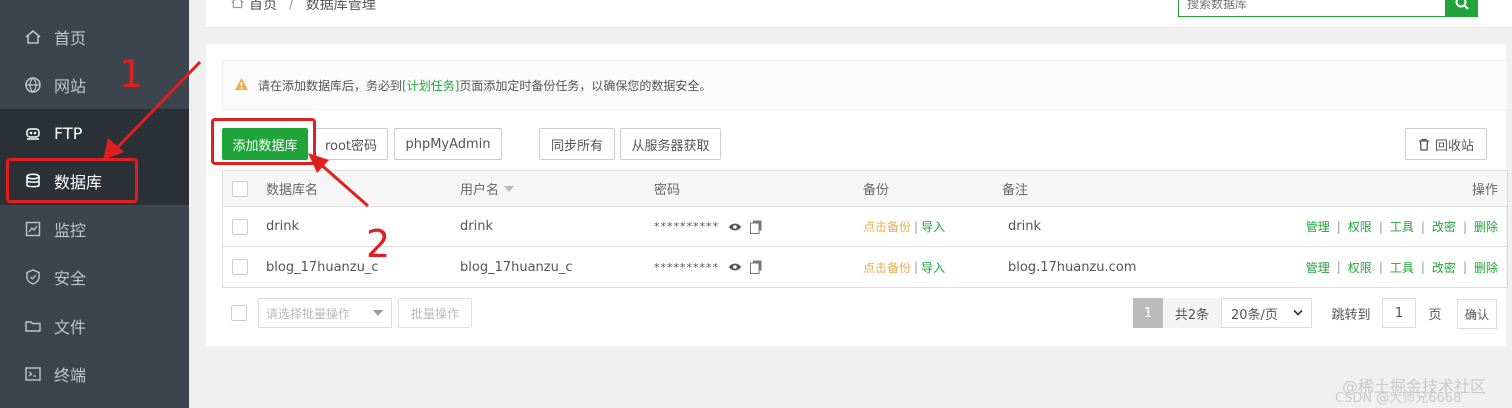 This screenshot has height=408, width=1512. Describe the element at coordinates (1148, 313) in the screenshot. I see `page-1-button: 1` at that location.